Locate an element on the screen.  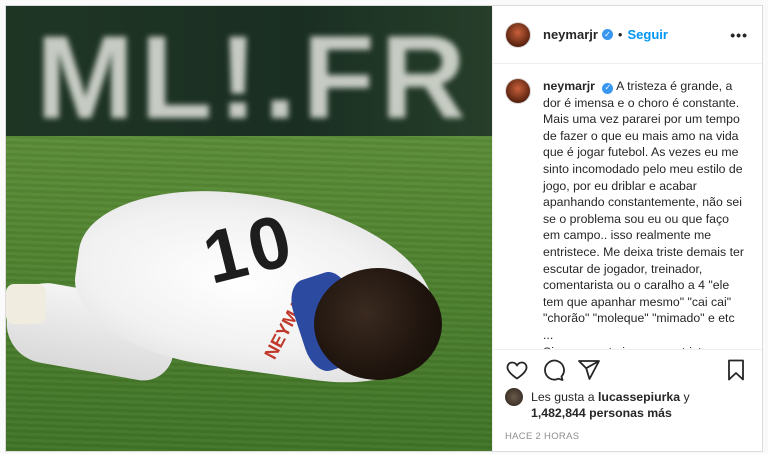
liker-avatar is located at coordinates (514, 397).